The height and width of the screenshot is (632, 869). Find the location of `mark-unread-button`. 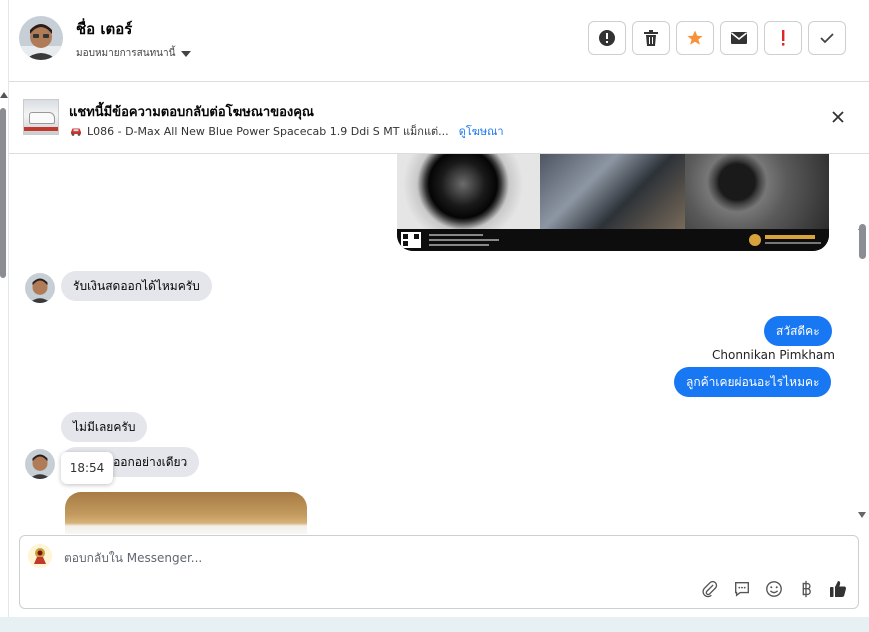

mark-unread-button is located at coordinates (739, 38).